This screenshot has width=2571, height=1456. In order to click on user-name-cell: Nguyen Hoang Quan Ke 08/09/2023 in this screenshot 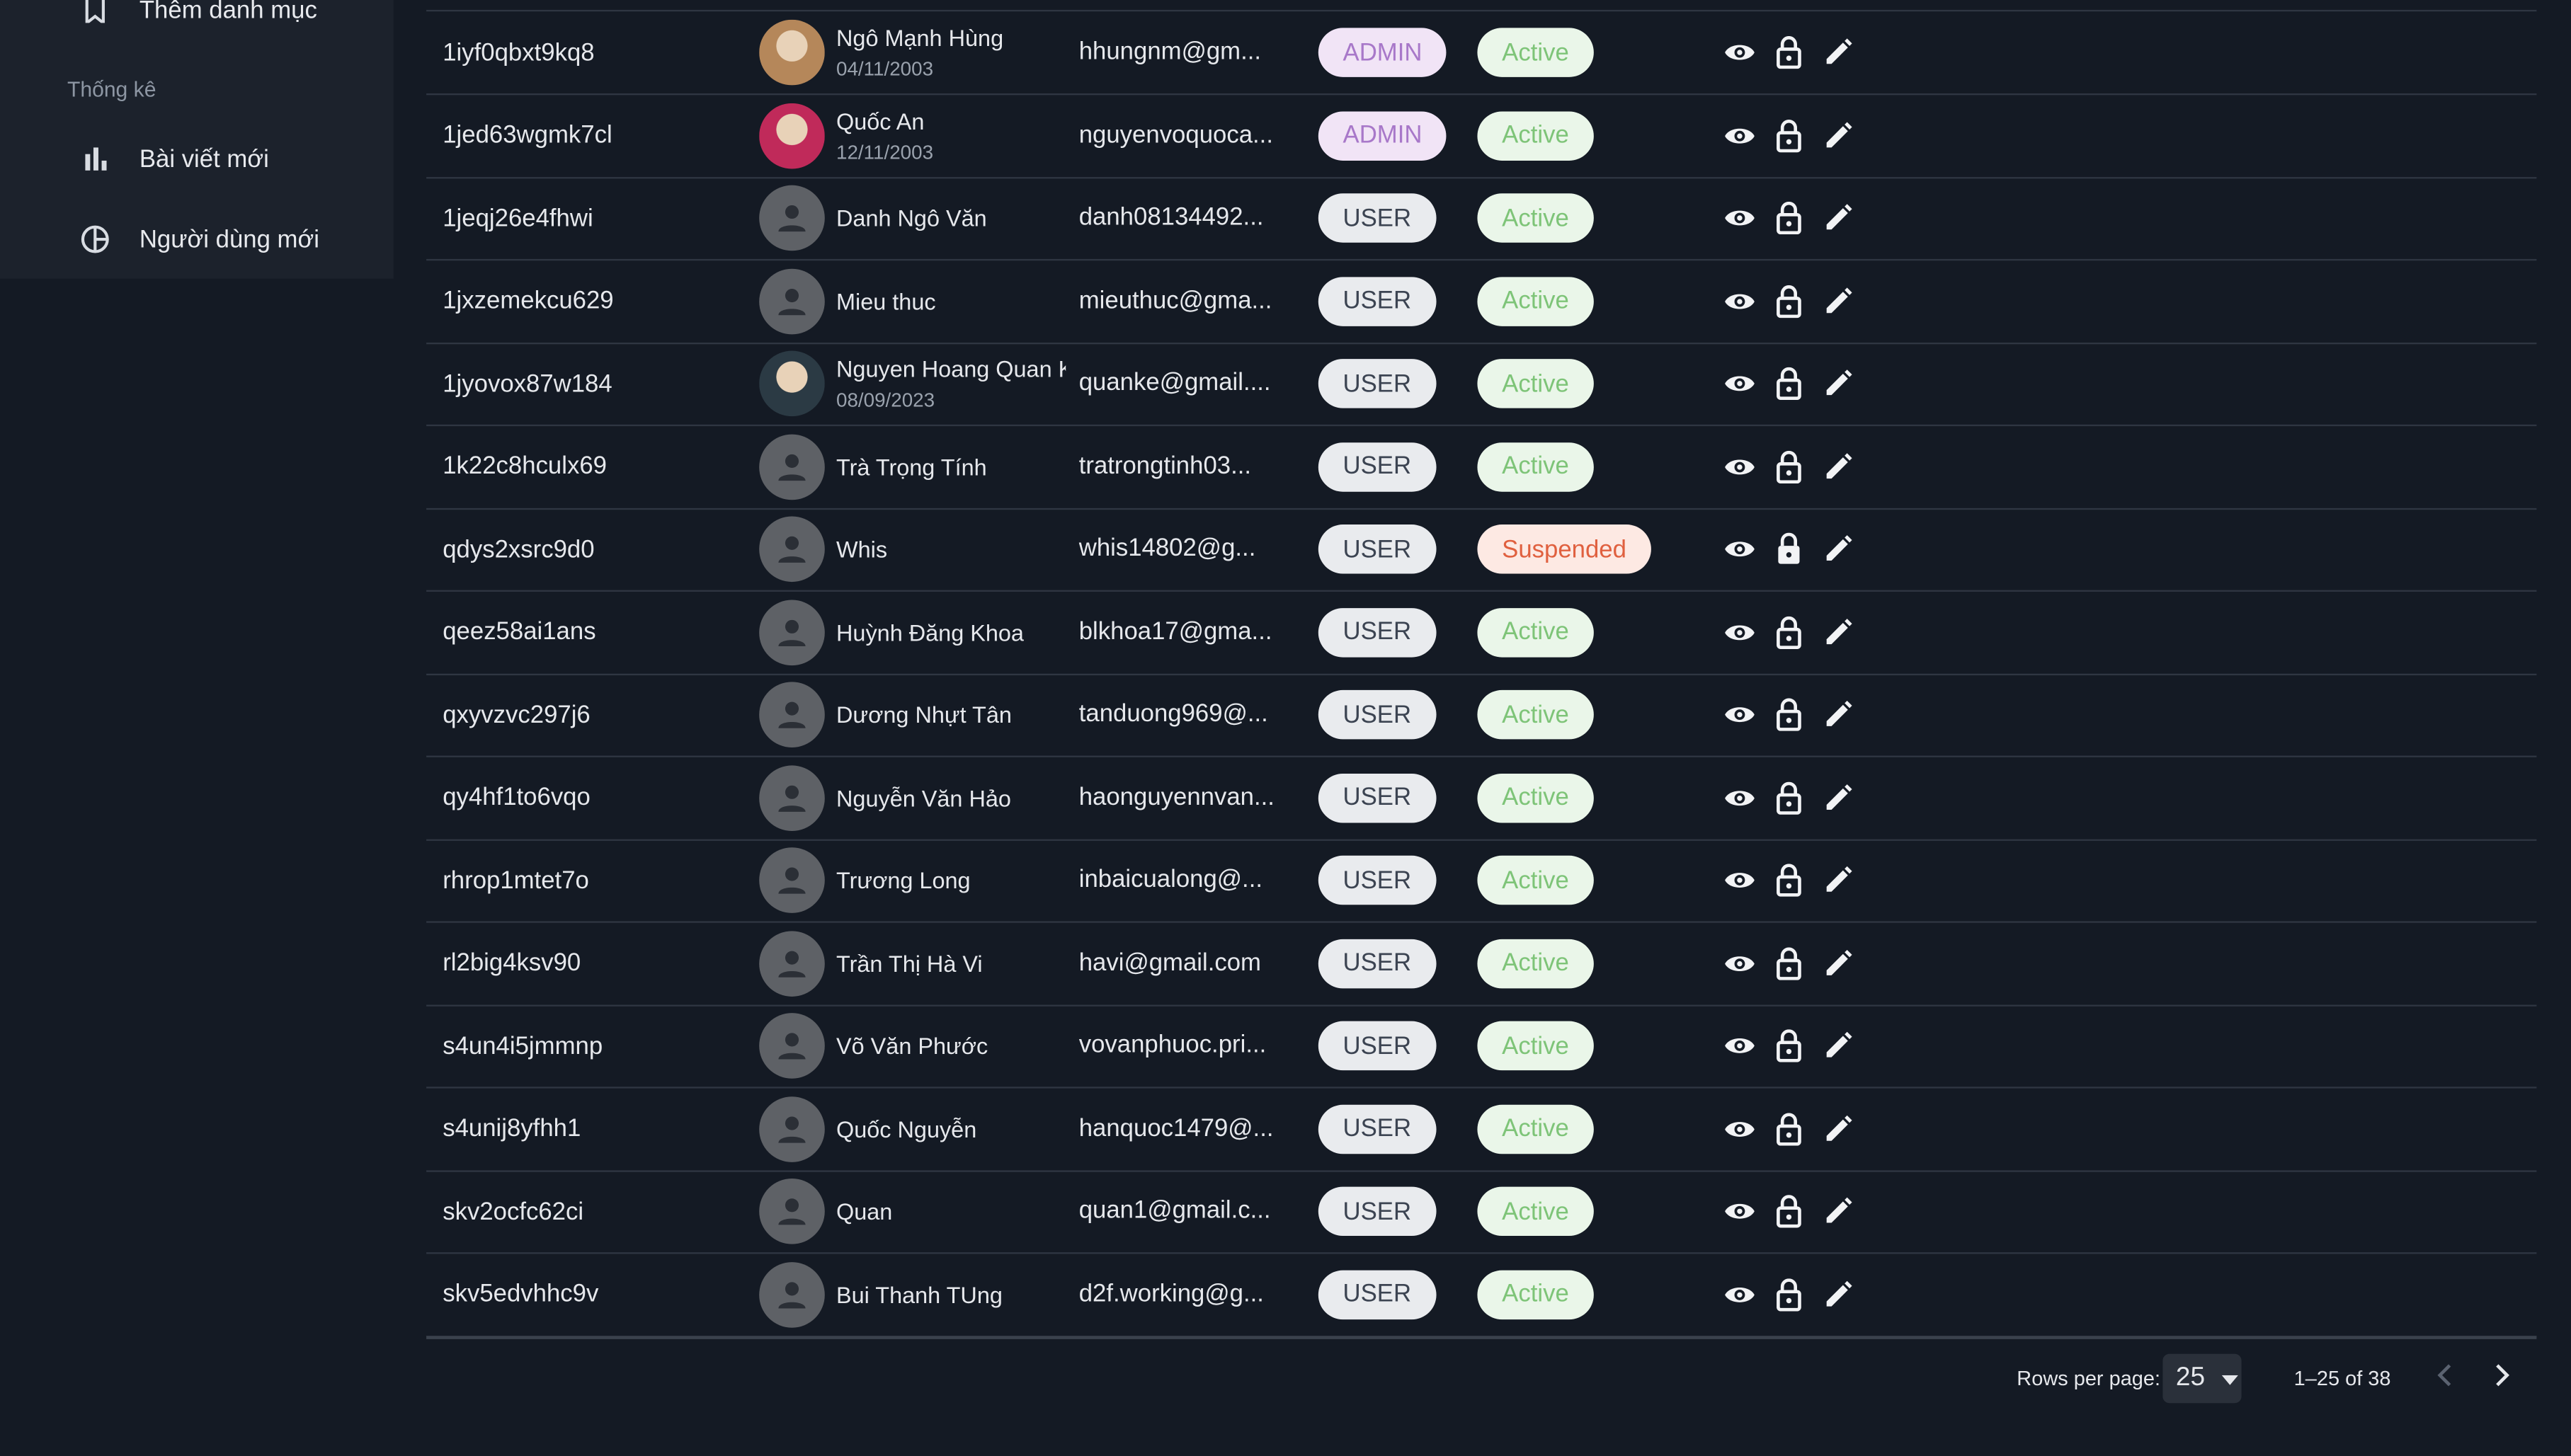, I will do `click(951, 384)`.